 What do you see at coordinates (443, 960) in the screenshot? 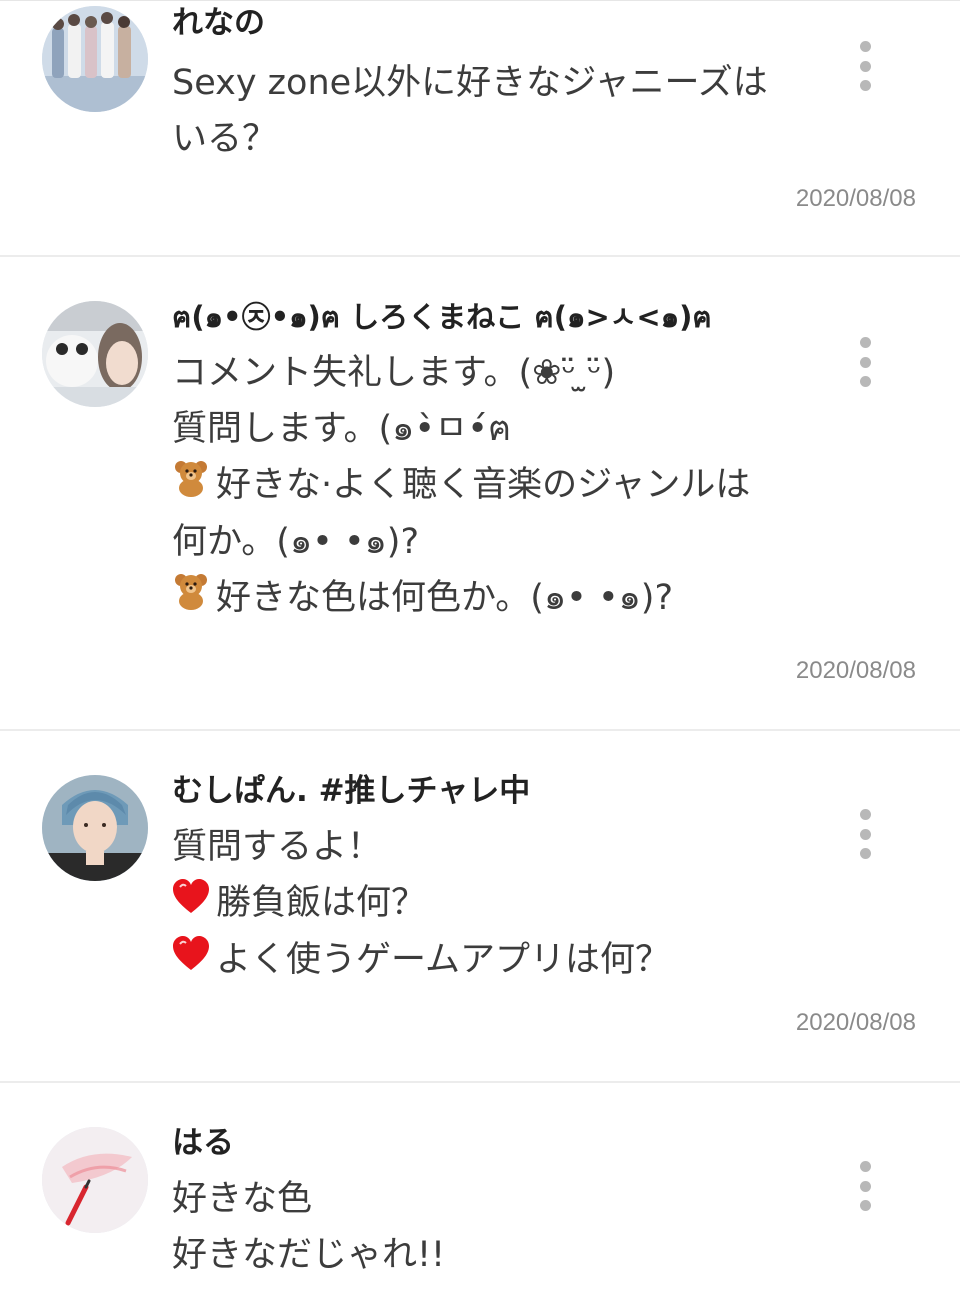
I see `comment-line-text: よく使うゲームアプリは何？` at bounding box center [443, 960].